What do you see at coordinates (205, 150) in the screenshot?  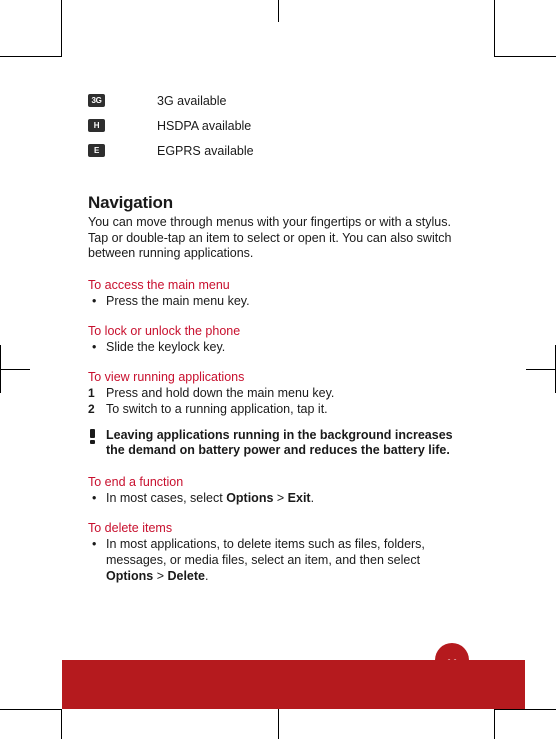 I see `status-indicator-label: EGPRS available` at bounding box center [205, 150].